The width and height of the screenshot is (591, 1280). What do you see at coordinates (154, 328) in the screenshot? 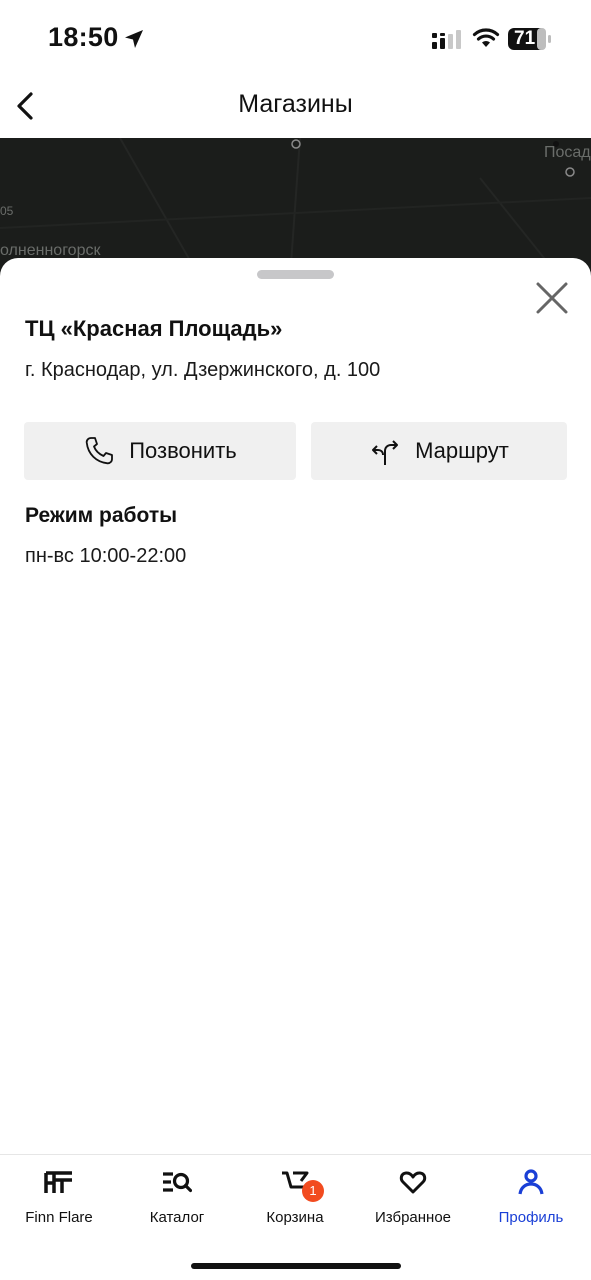
I see `store-name: ТЦ «Красная Площадь»` at bounding box center [154, 328].